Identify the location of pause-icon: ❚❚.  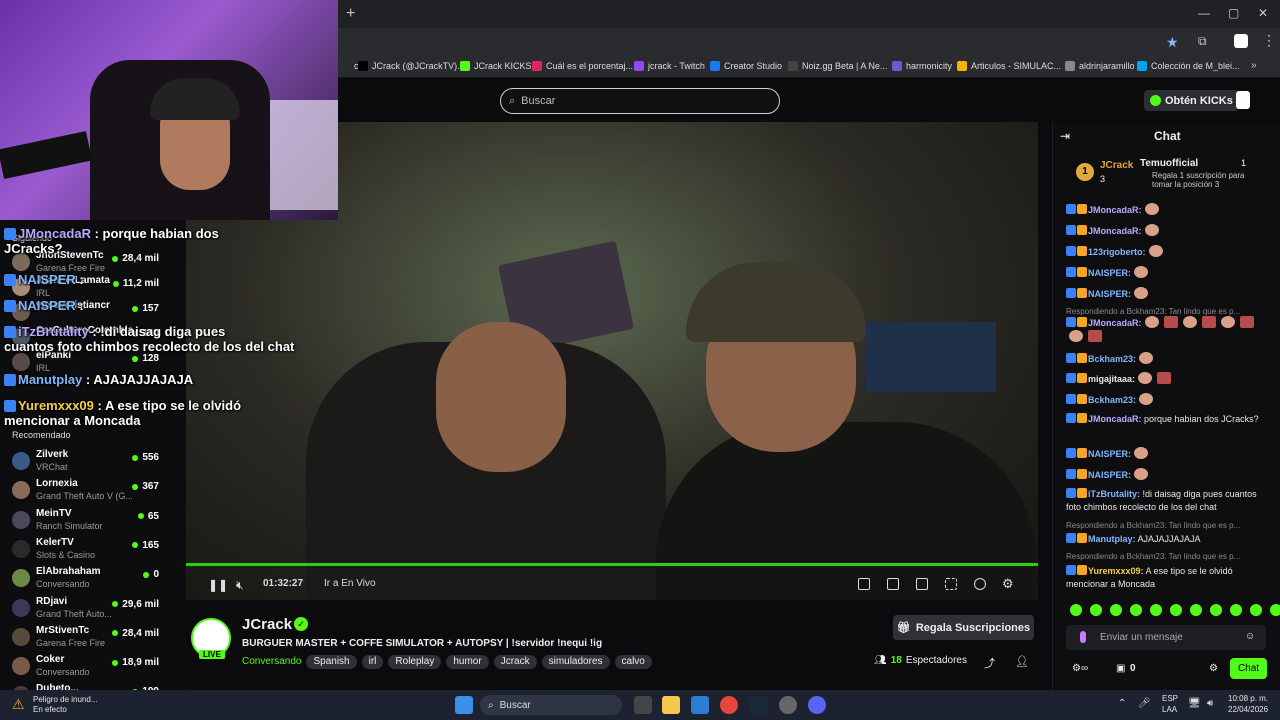
(218, 585).